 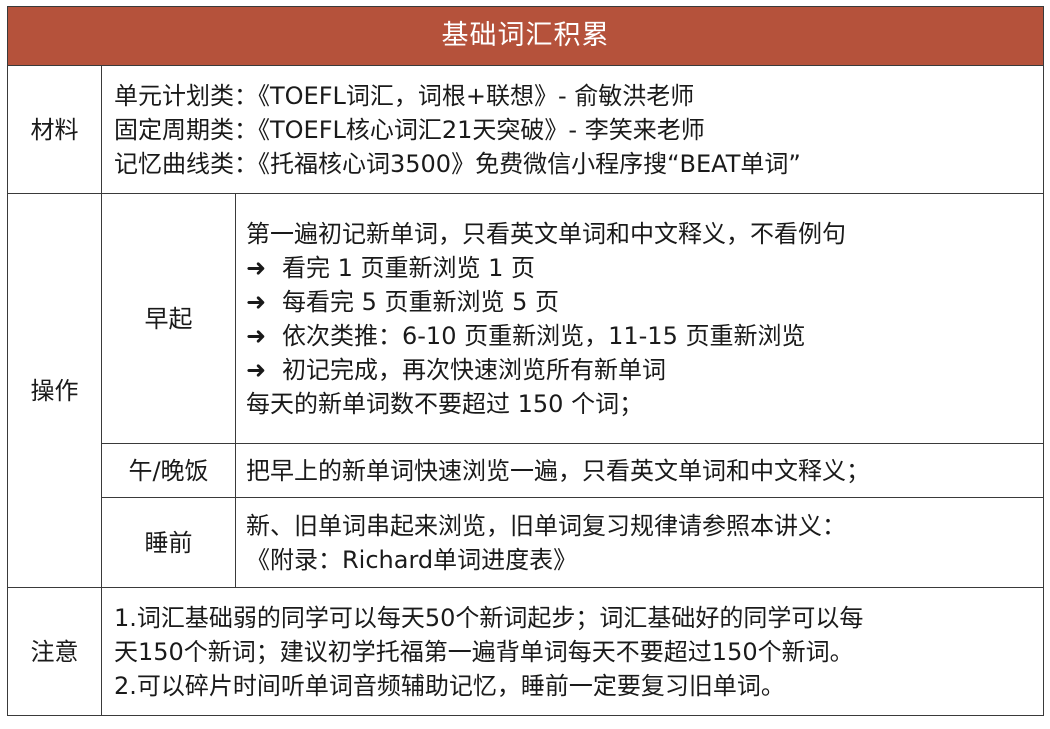 What do you see at coordinates (484, 651) in the screenshot?
I see `note-line: 天150个新词；建议初学托福第一遍背单词每天不要超过150个新词。` at bounding box center [484, 651].